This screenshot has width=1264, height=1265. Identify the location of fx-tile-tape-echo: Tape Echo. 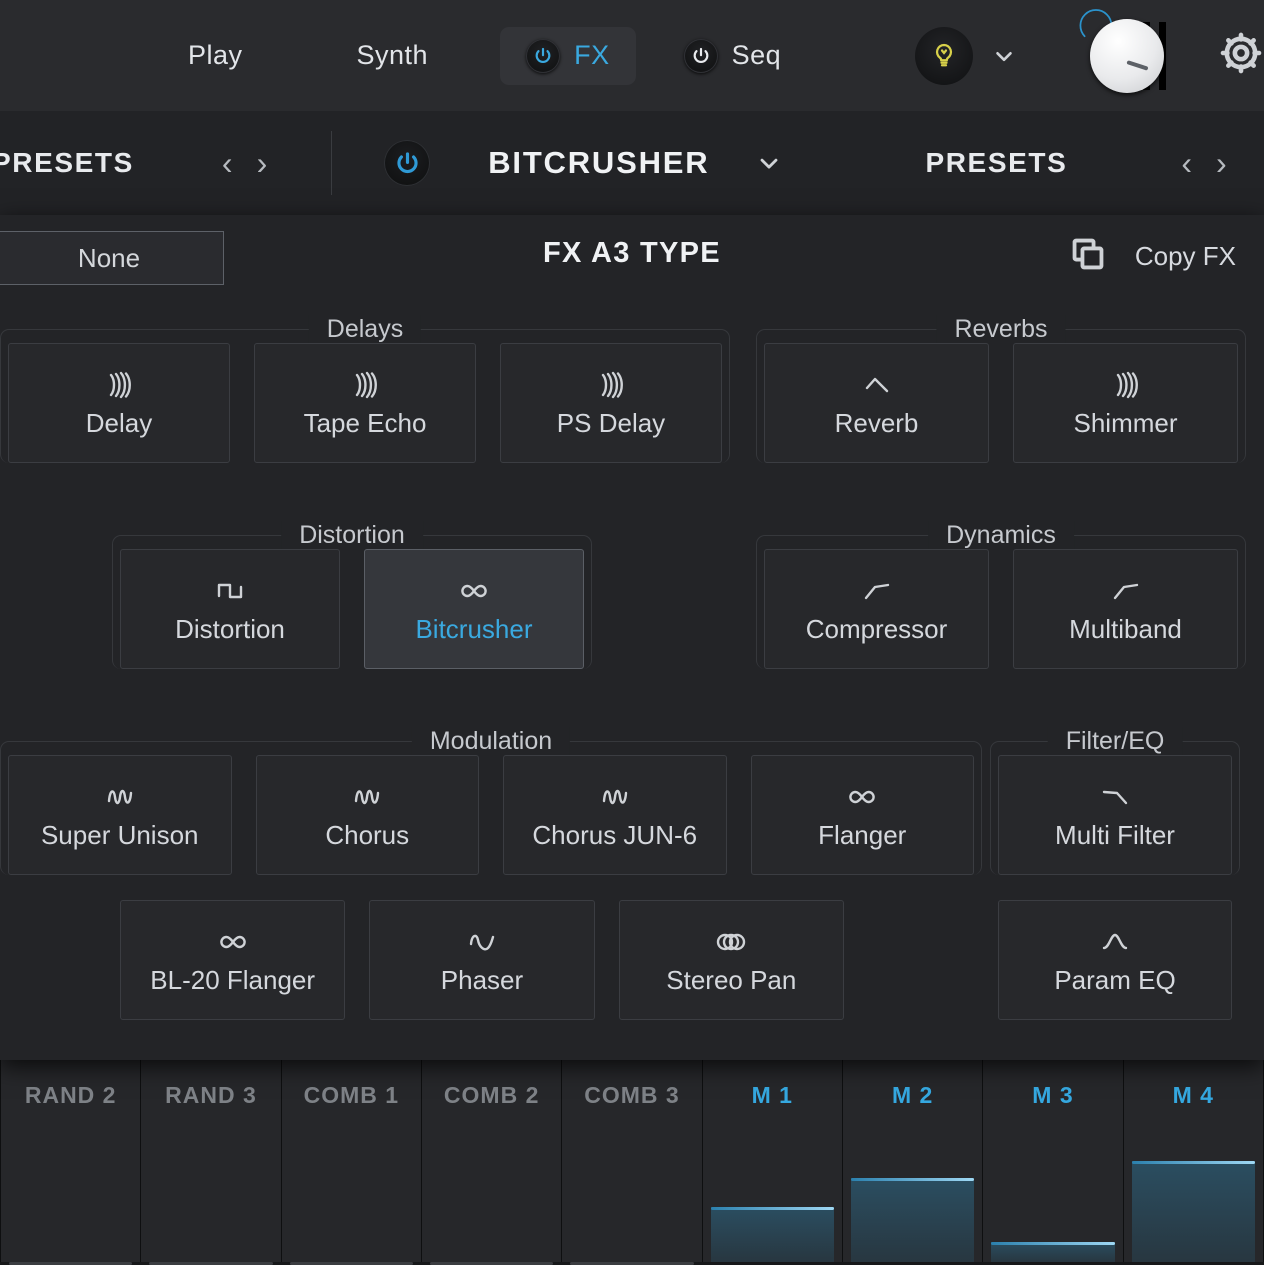
(365, 403).